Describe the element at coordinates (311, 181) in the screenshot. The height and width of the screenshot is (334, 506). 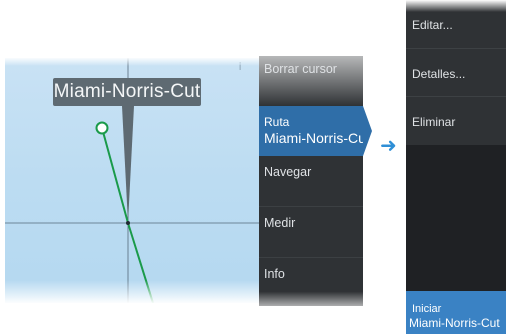
I see `menu-item-navigate: Navegar` at that location.